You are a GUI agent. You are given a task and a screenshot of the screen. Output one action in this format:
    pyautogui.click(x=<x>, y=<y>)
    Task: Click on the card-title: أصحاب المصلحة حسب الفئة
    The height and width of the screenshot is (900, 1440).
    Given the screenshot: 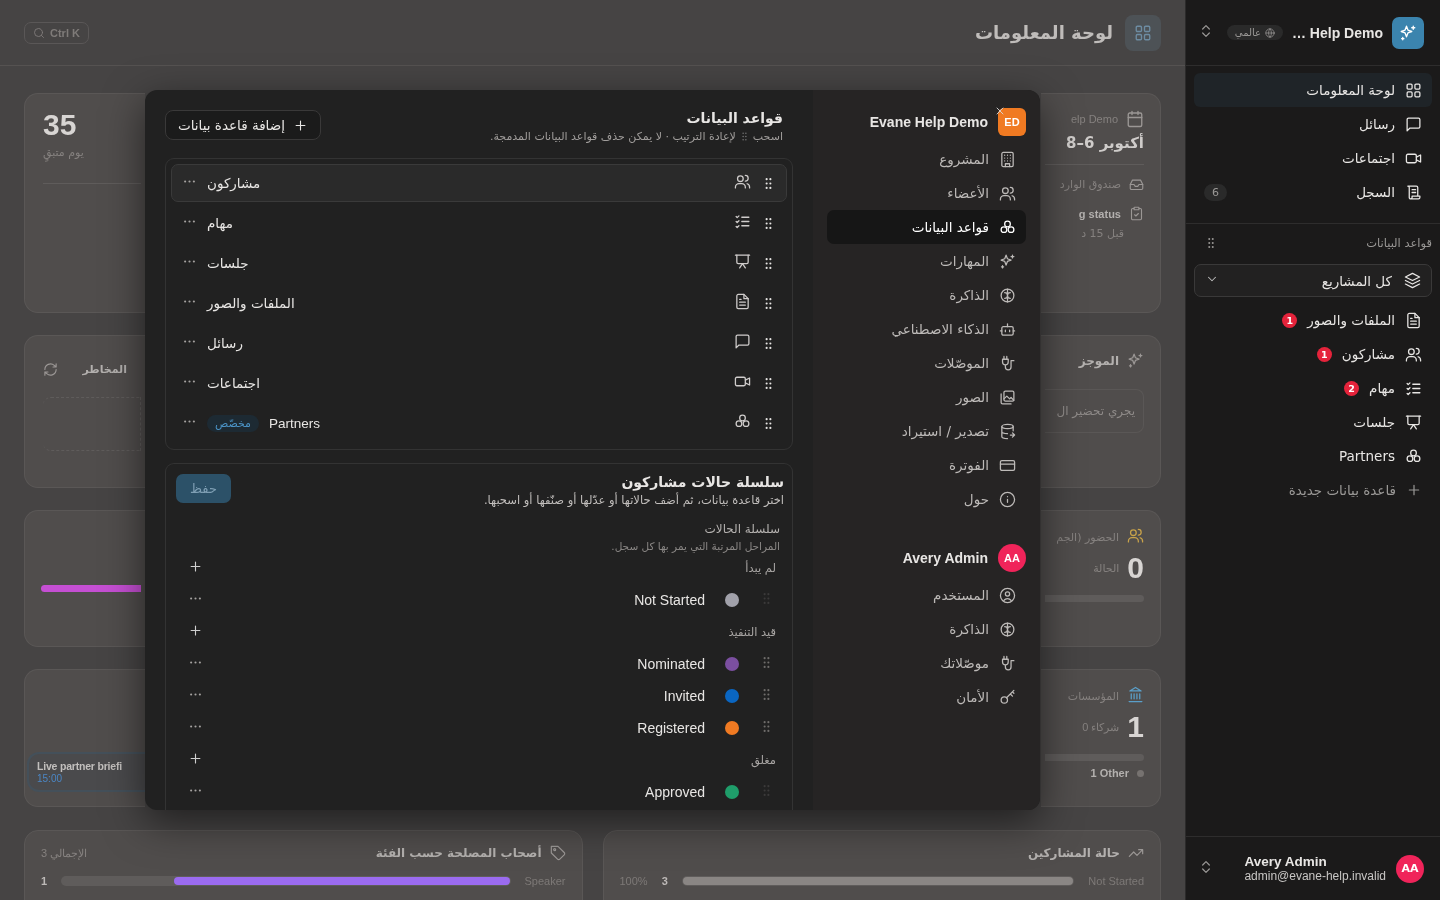 What is the action you would take?
    pyautogui.click(x=458, y=853)
    